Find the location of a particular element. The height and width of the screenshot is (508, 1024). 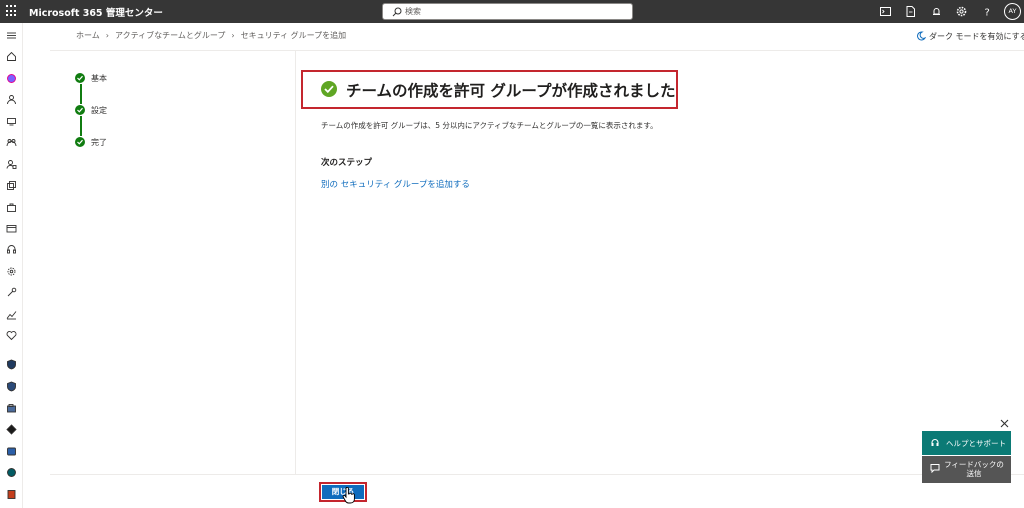

search-icon is located at coordinates (397, 12).